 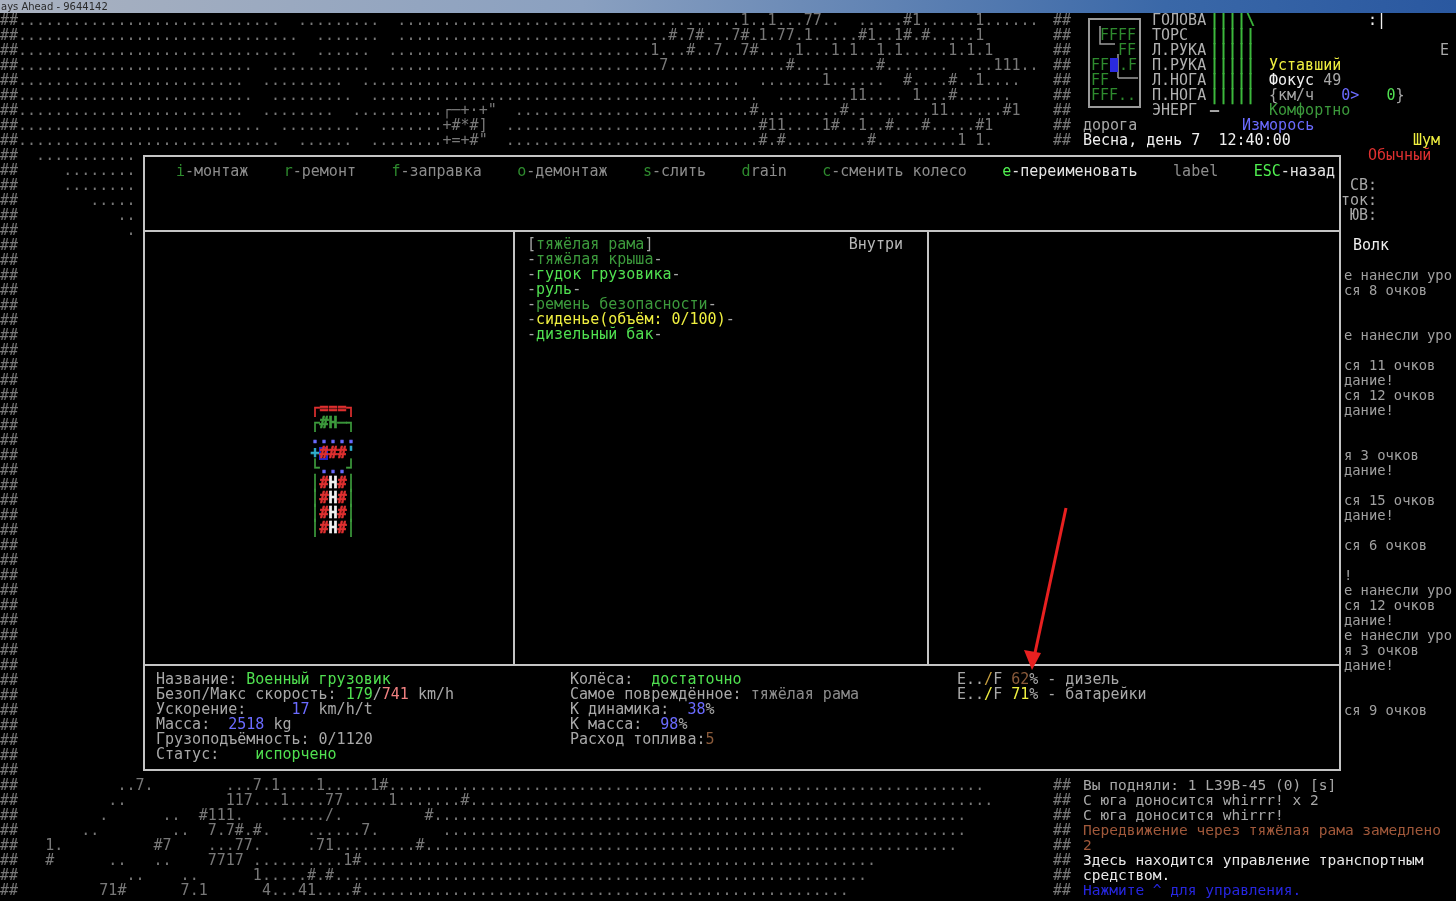 I want to click on message-line: С юга доносится whirrr! x 2, so click(x=1201, y=800).